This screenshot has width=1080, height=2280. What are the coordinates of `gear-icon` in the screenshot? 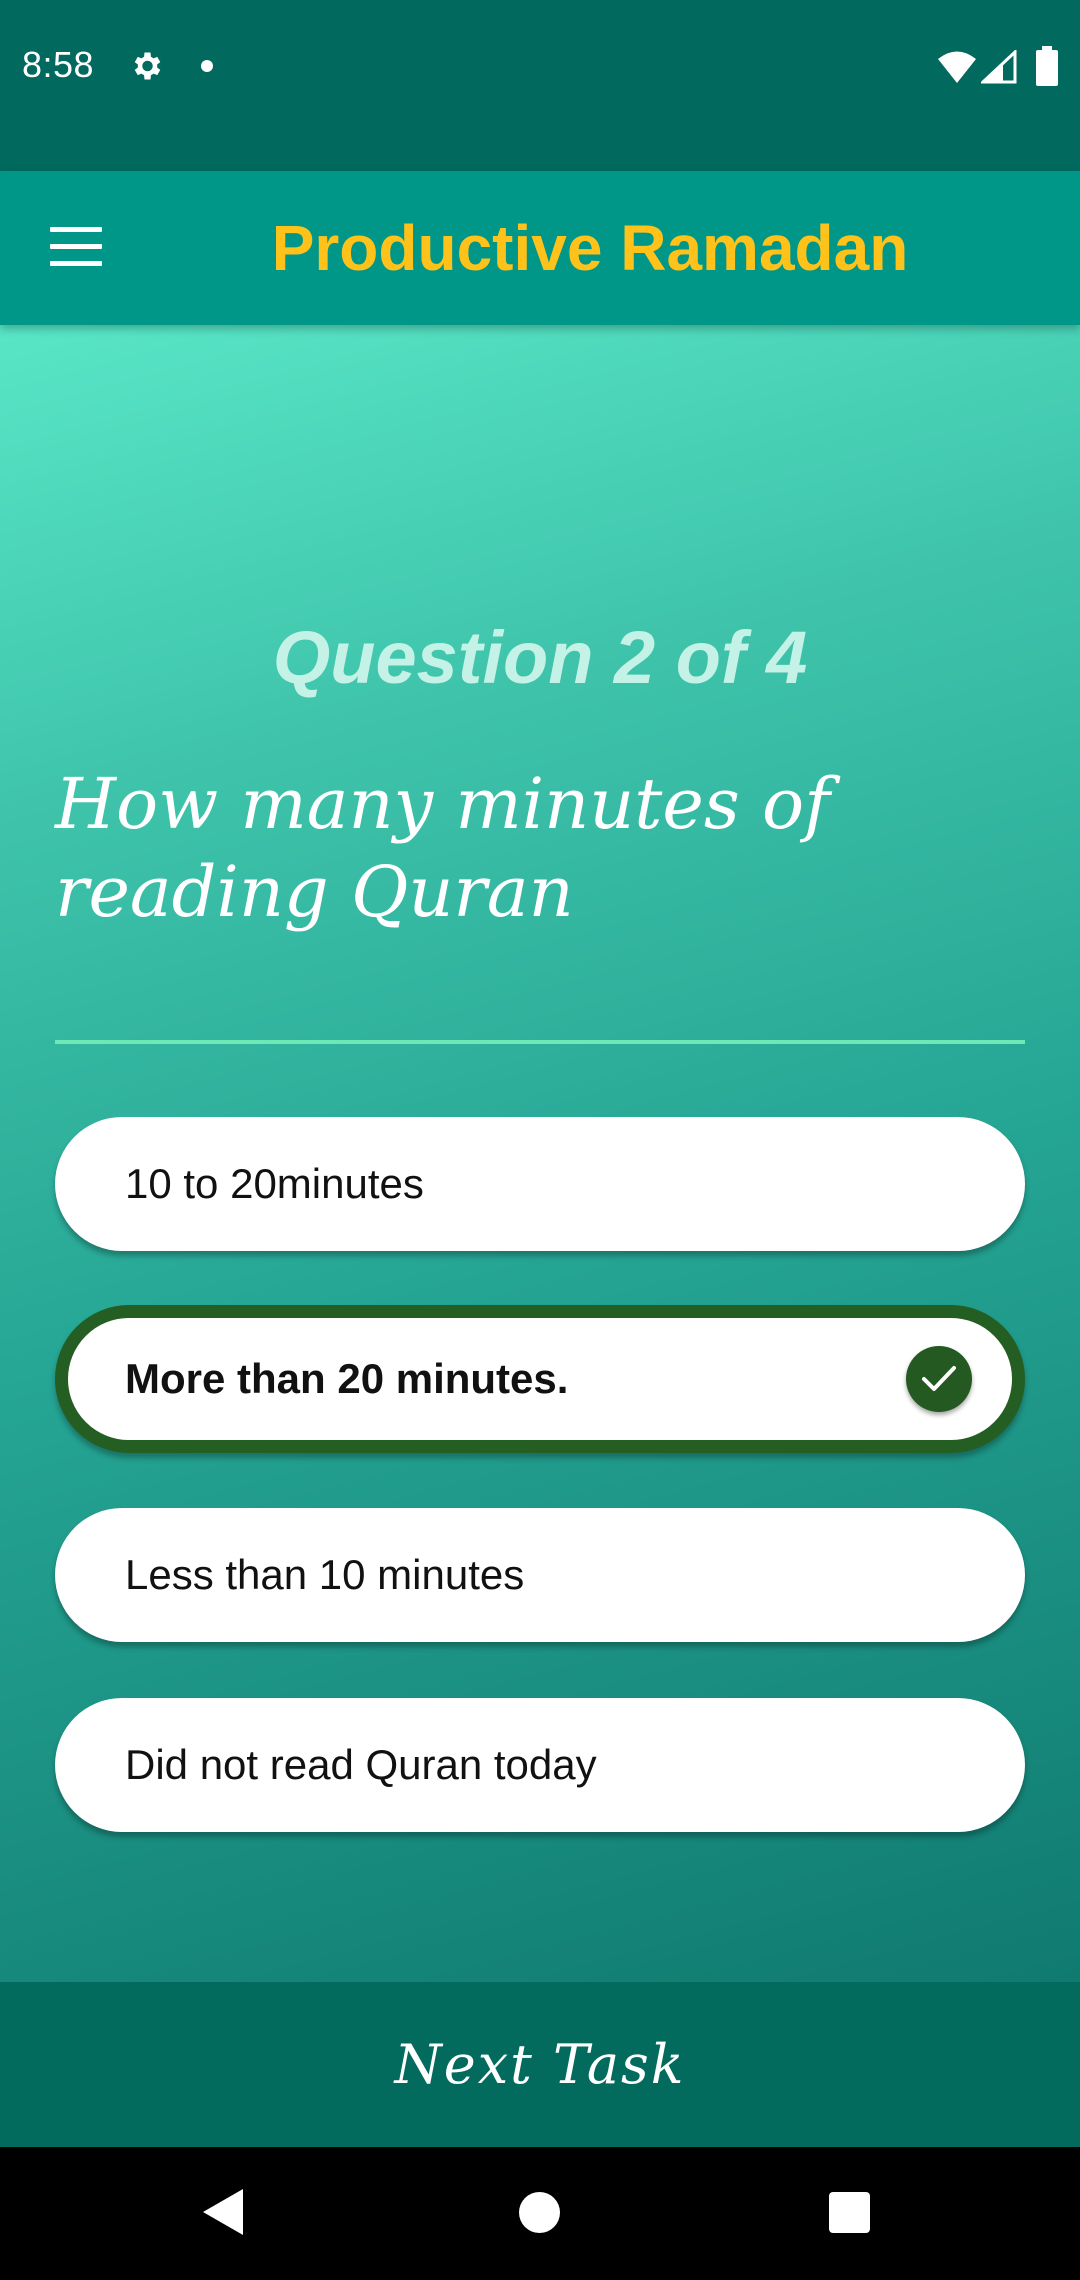 It's located at (147, 66).